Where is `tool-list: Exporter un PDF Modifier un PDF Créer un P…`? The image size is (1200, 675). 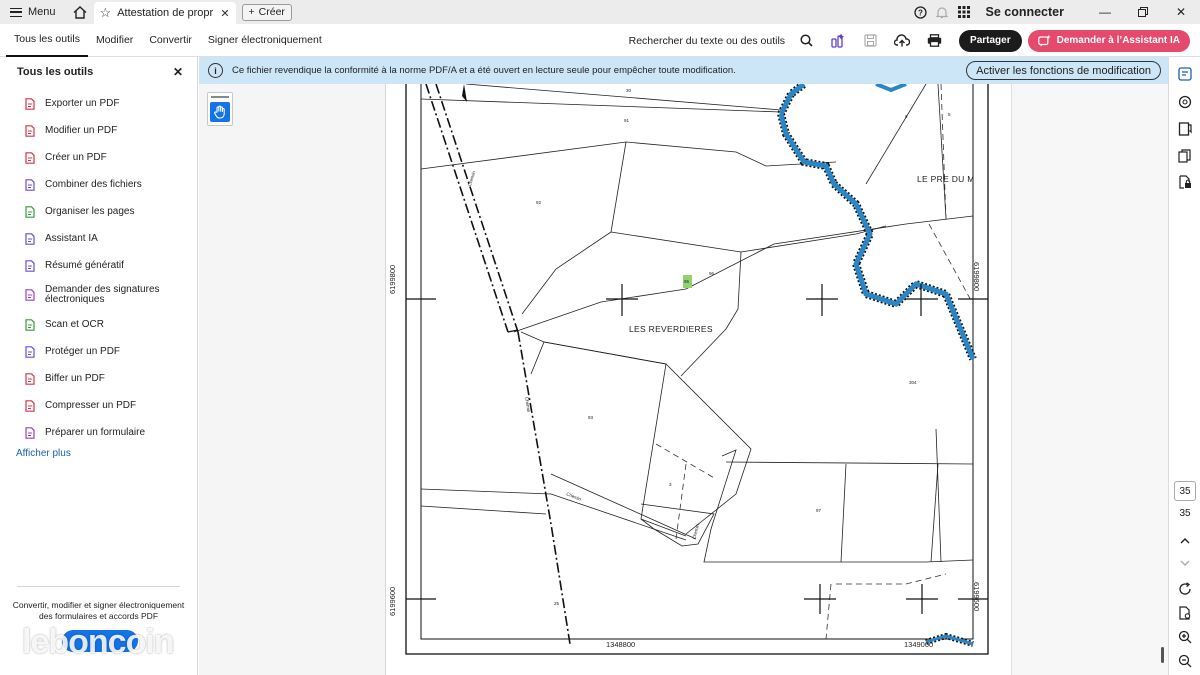 tool-list: Exporter un PDF Modifier un PDF Créer un P… is located at coordinates (98, 268).